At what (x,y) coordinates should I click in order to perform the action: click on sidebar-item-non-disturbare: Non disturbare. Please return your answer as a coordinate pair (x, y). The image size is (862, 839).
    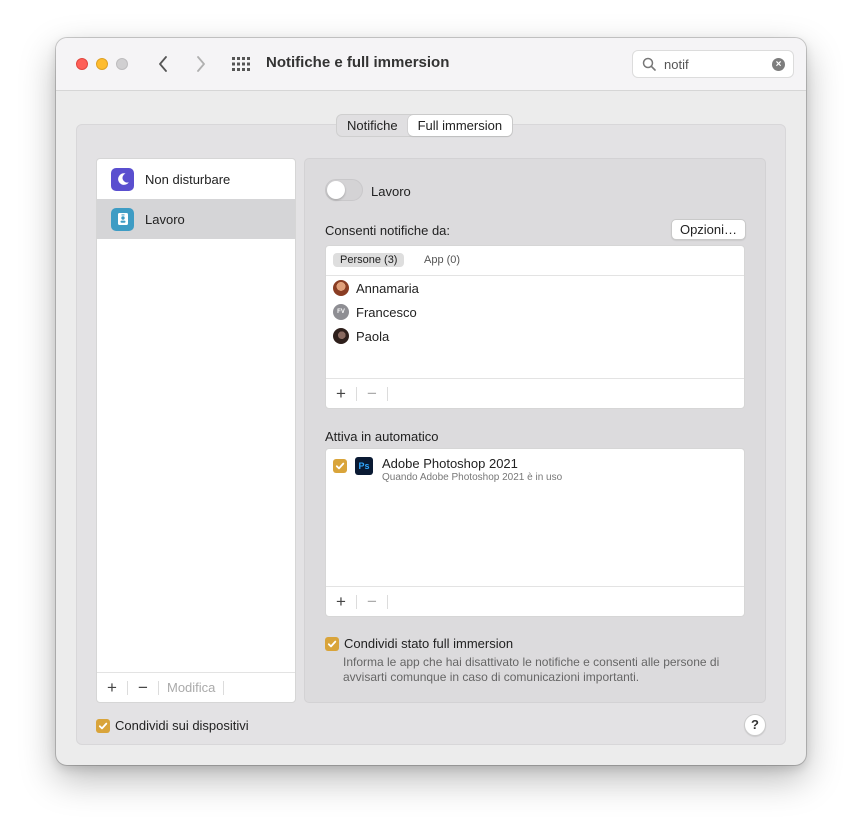
    Looking at the image, I should click on (196, 179).